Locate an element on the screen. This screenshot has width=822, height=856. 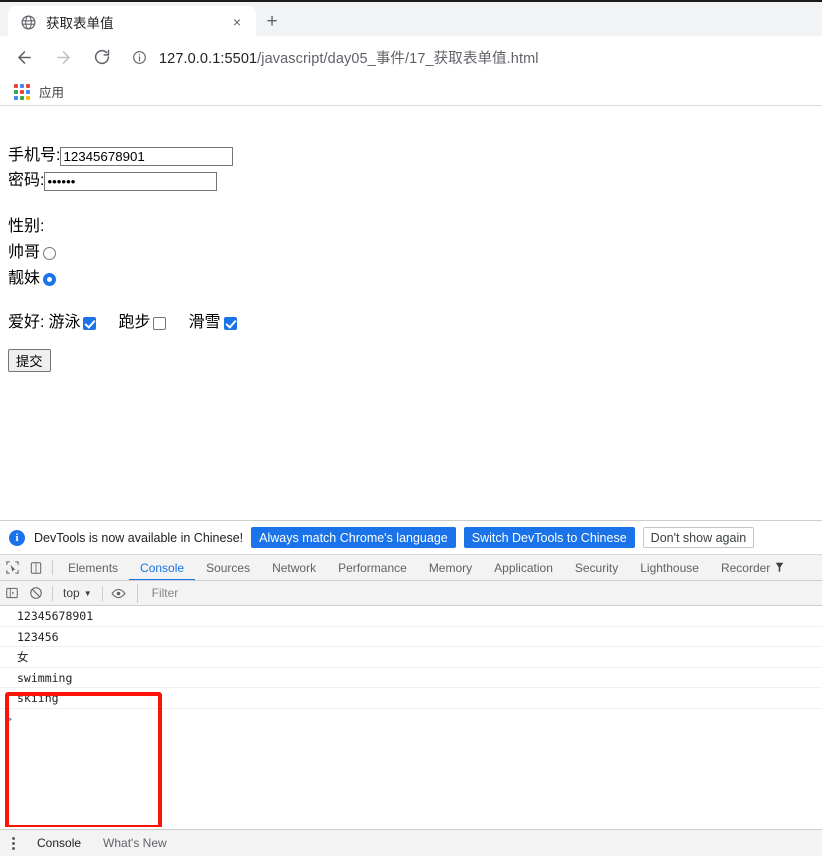
devtools-tab-console: Console is located at coordinates (162, 567).